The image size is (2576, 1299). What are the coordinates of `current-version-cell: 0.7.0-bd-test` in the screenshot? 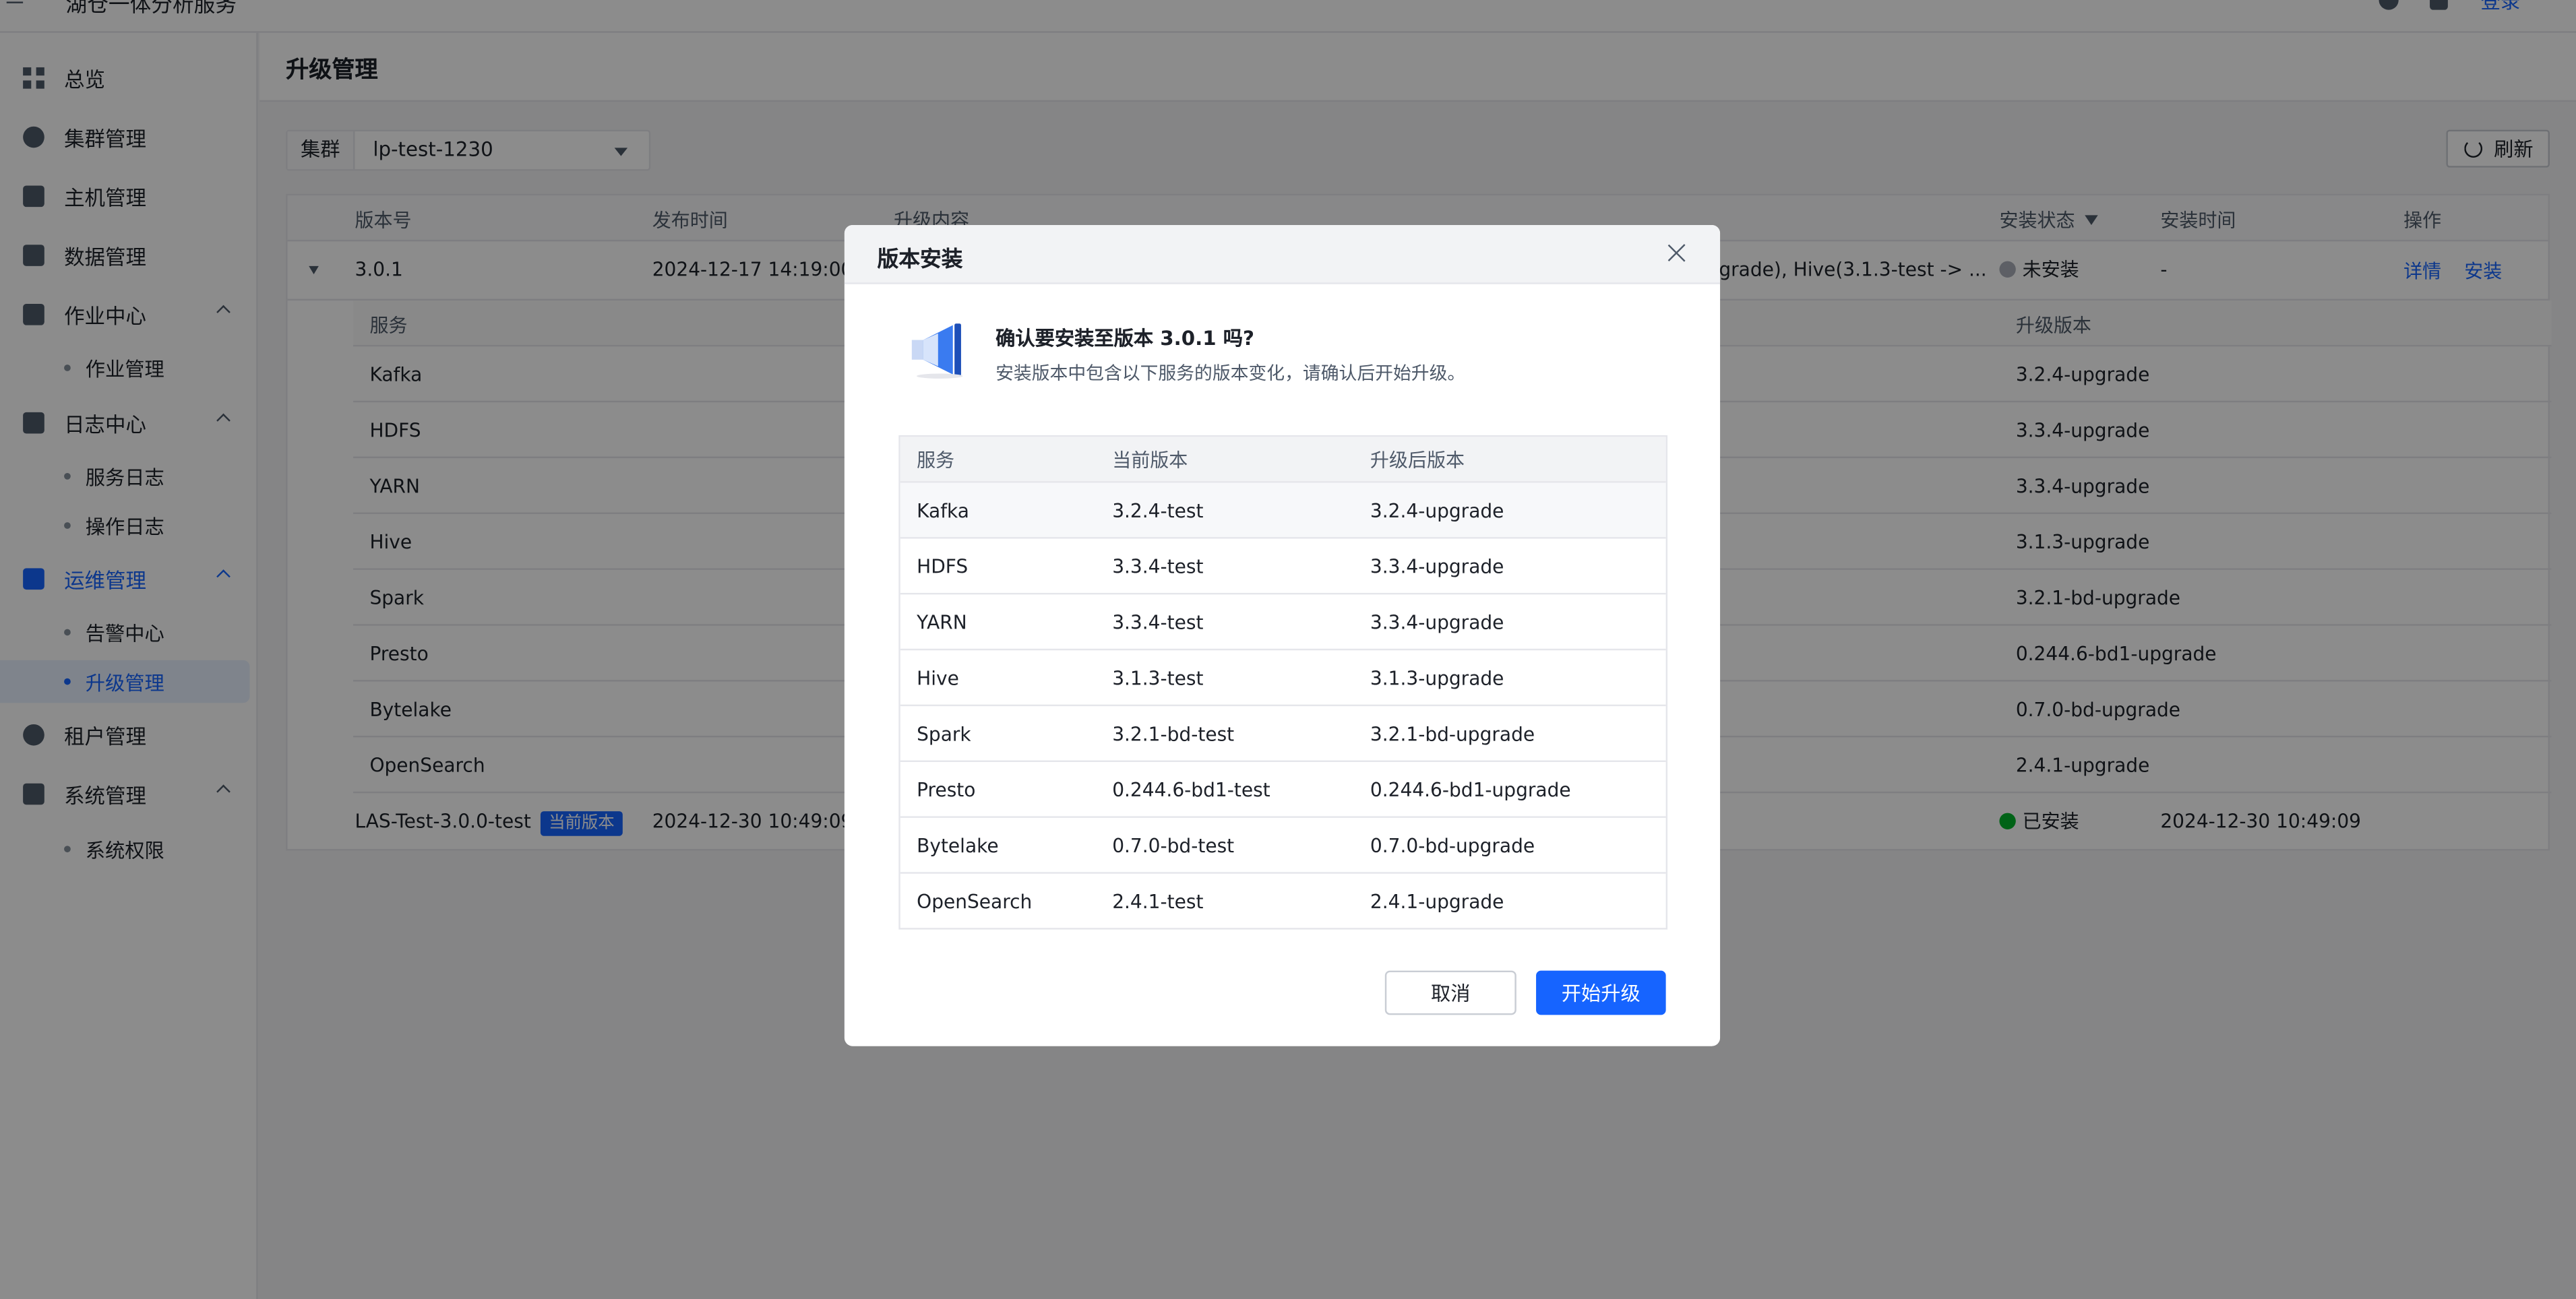 It's located at (1173, 845).